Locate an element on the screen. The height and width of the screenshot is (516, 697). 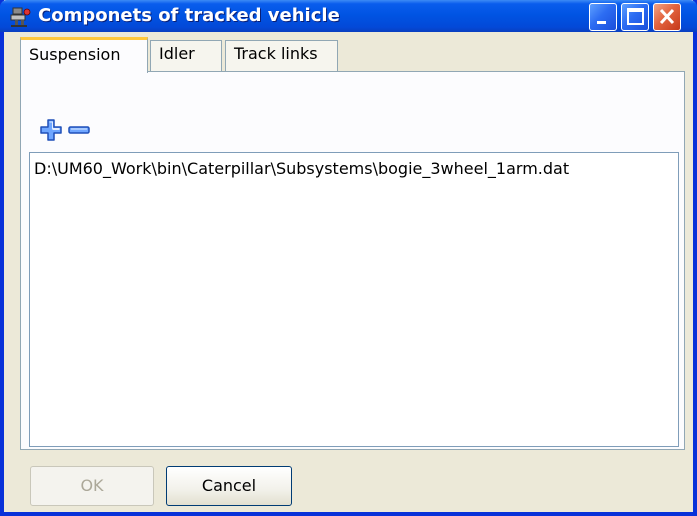
add-button is located at coordinates (51, 130).